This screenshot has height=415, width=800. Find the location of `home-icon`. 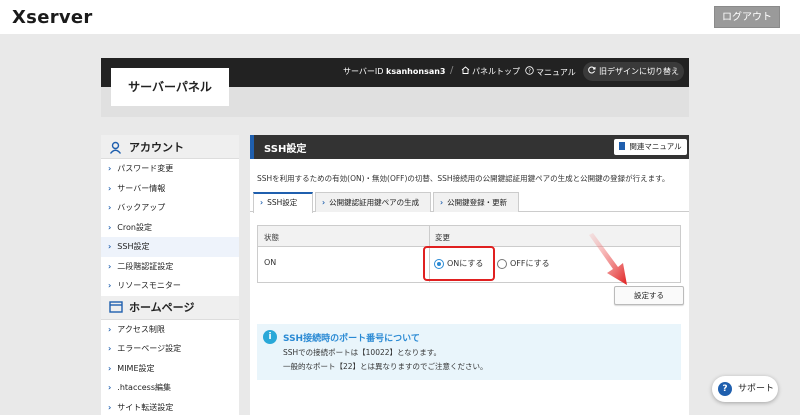

home-icon is located at coordinates (465, 71).